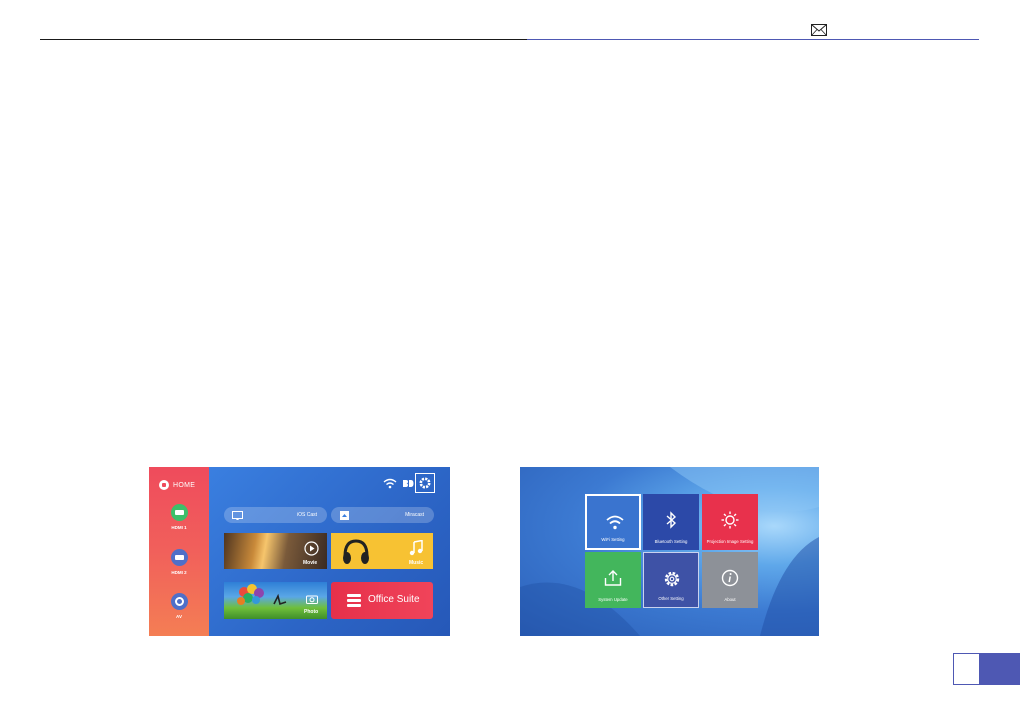  I want to click on photo-tile: Photo, so click(275, 600).